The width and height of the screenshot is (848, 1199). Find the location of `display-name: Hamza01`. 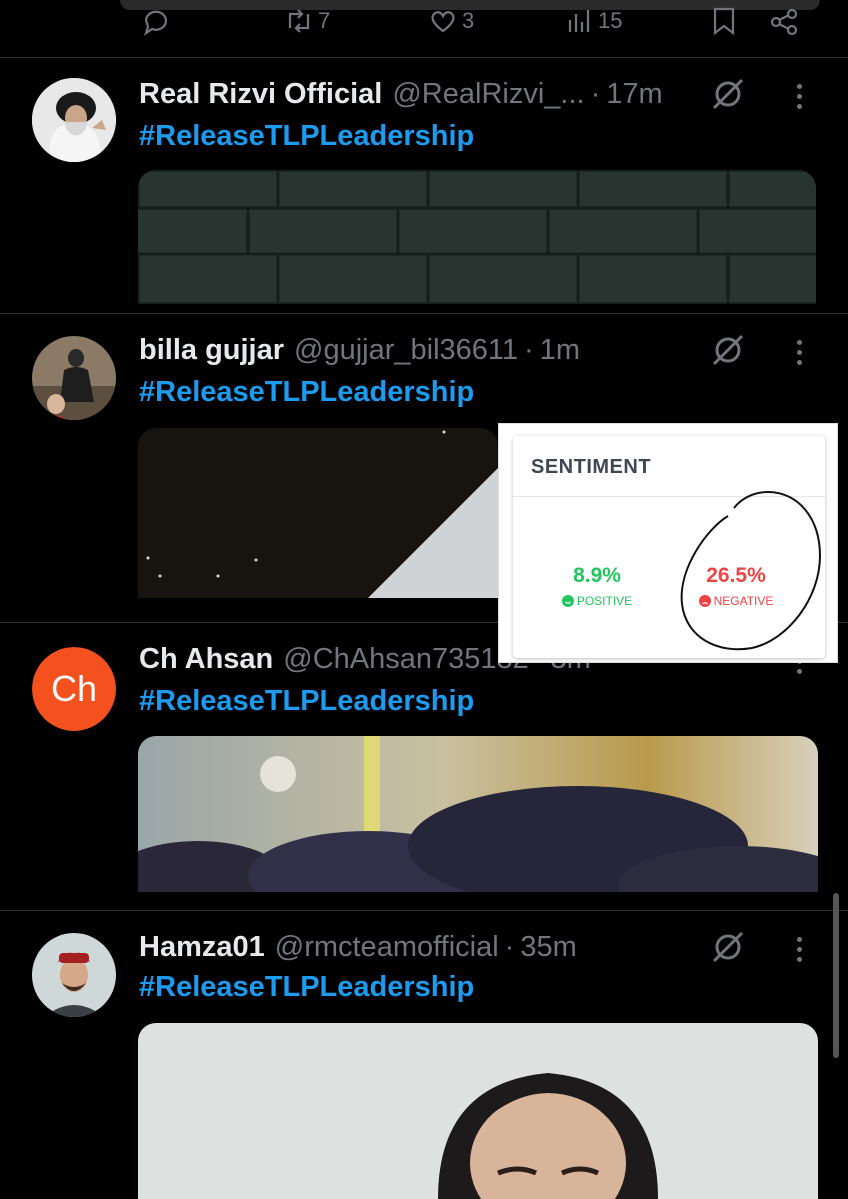

display-name: Hamza01 is located at coordinates (202, 947).